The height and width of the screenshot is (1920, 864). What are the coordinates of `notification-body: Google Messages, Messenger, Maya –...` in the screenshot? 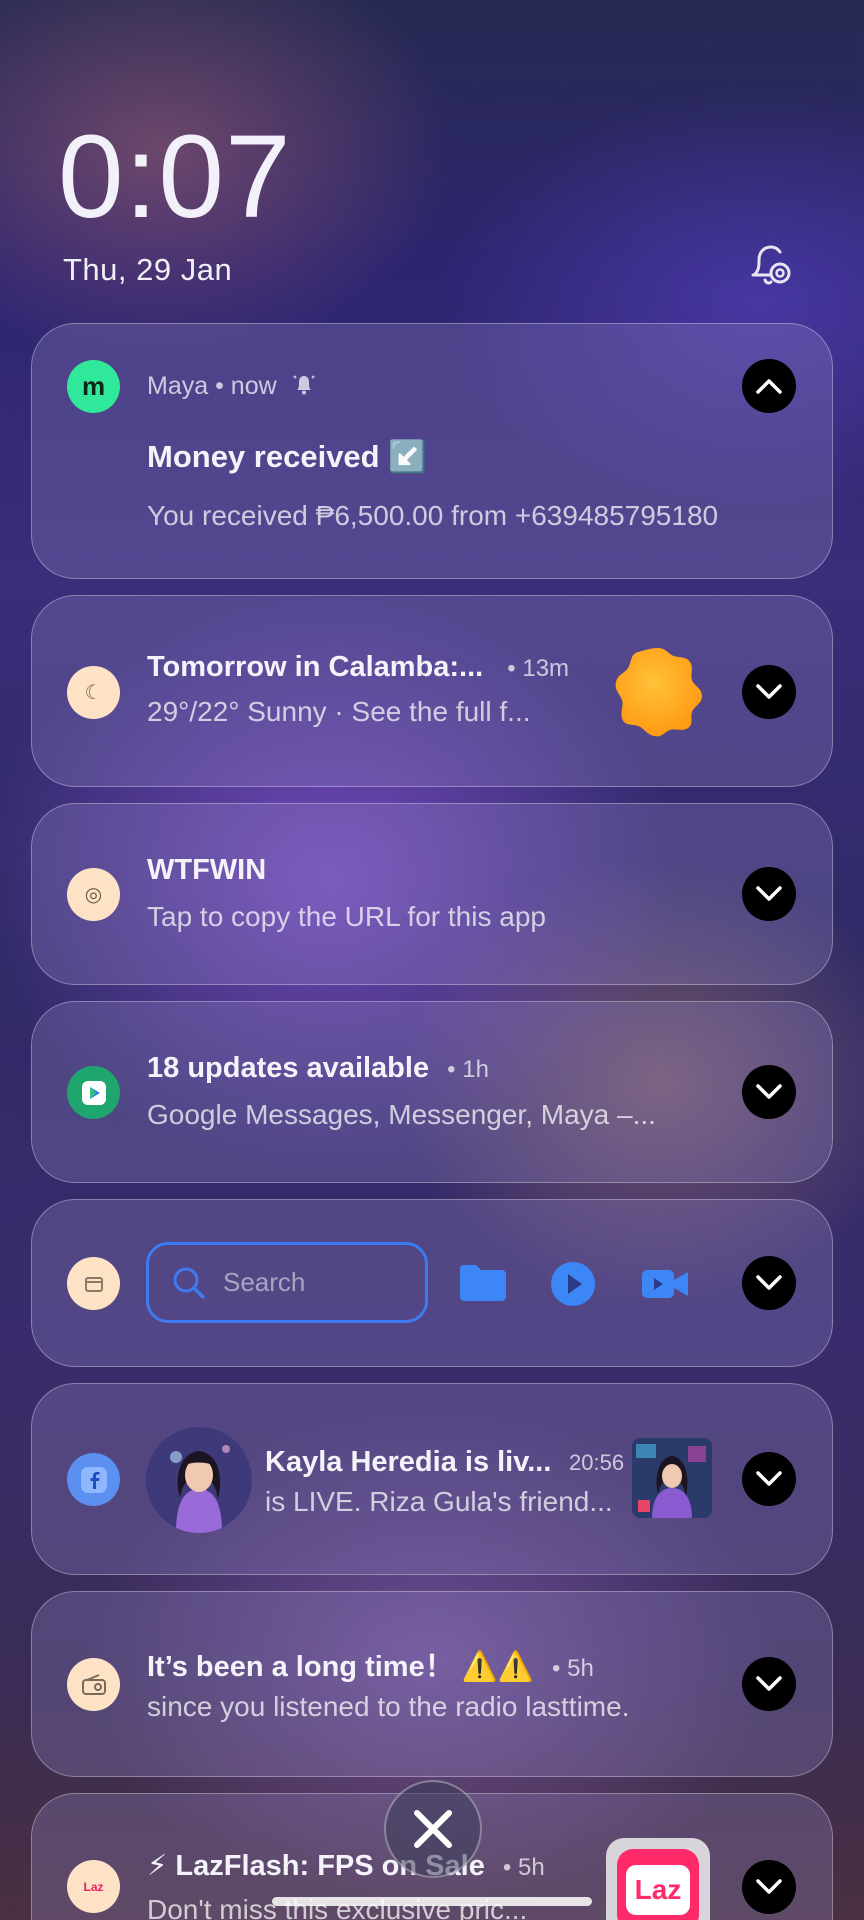 It's located at (401, 1114).